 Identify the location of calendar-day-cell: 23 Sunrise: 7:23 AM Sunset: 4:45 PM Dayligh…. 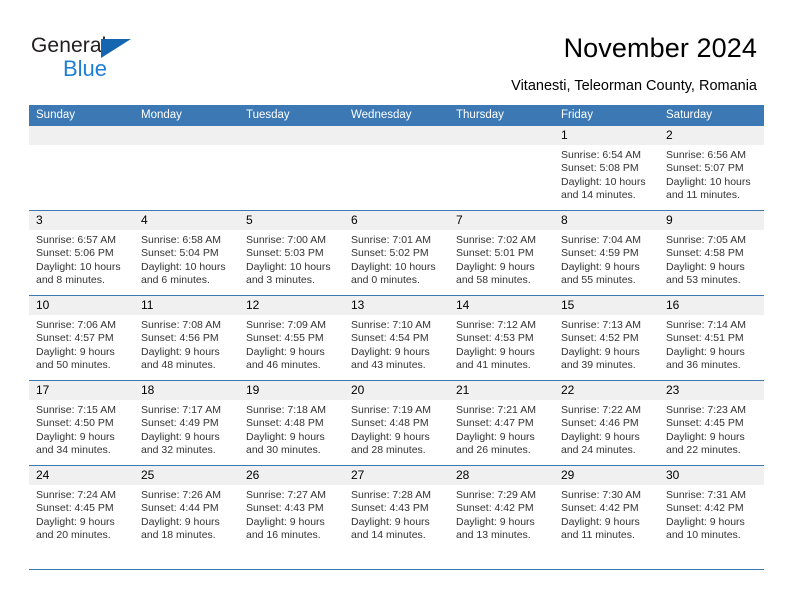
(711, 423).